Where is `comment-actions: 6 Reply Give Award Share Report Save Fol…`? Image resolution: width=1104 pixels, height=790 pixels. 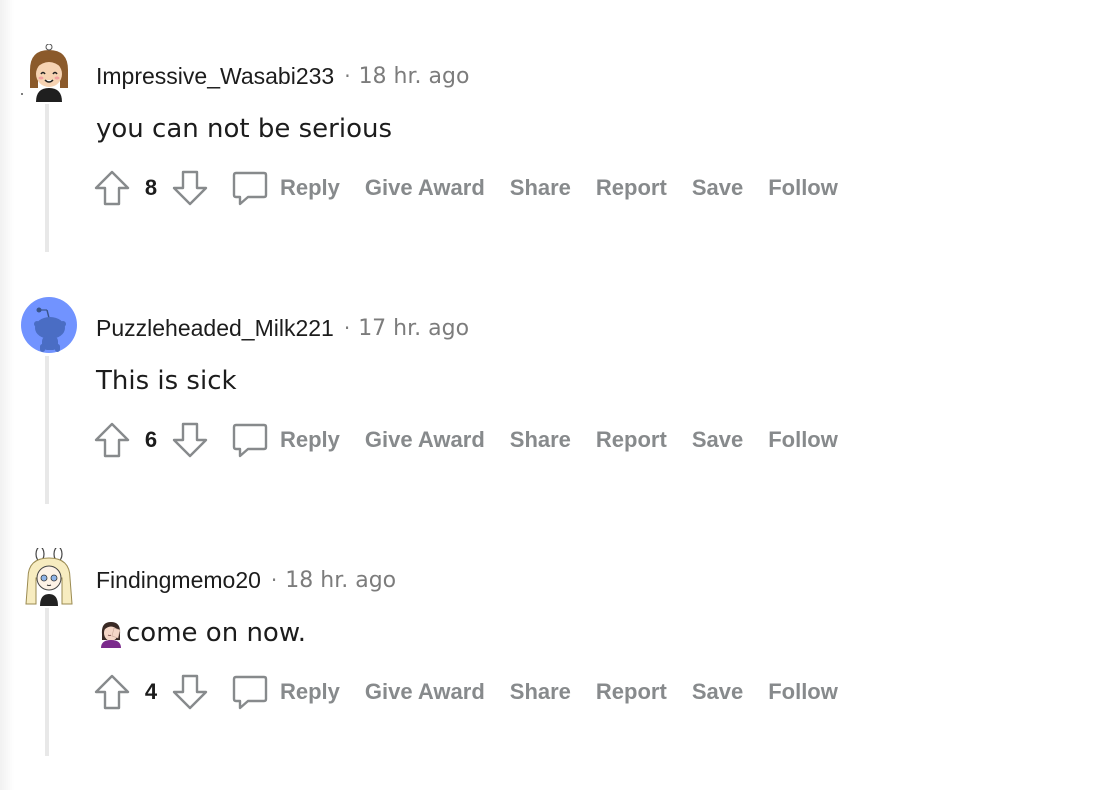 comment-actions: 6 Reply Give Award Share Report Save Fol… is located at coordinates (465, 440).